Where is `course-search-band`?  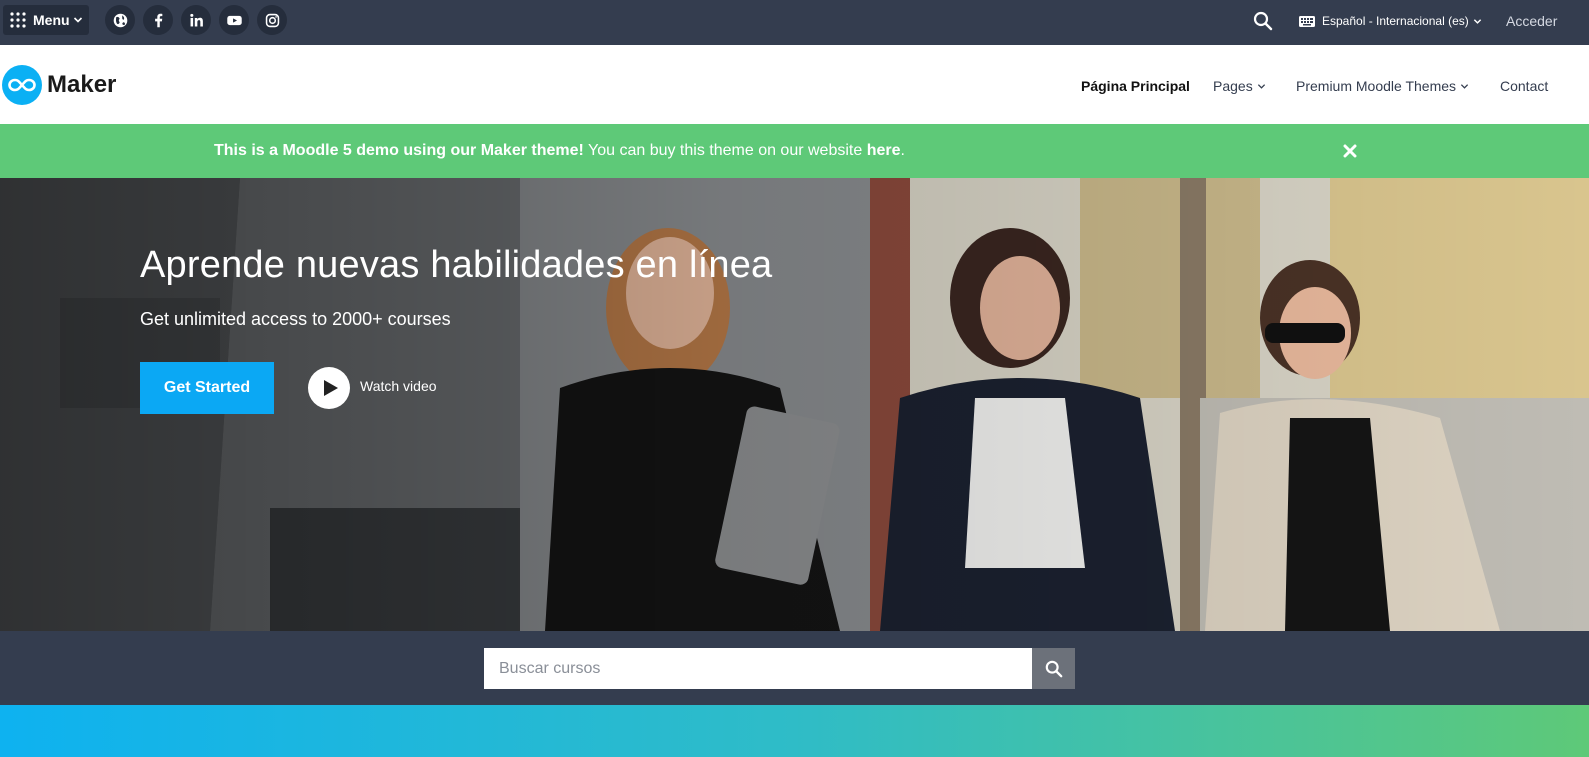
course-search-band is located at coordinates (794, 668).